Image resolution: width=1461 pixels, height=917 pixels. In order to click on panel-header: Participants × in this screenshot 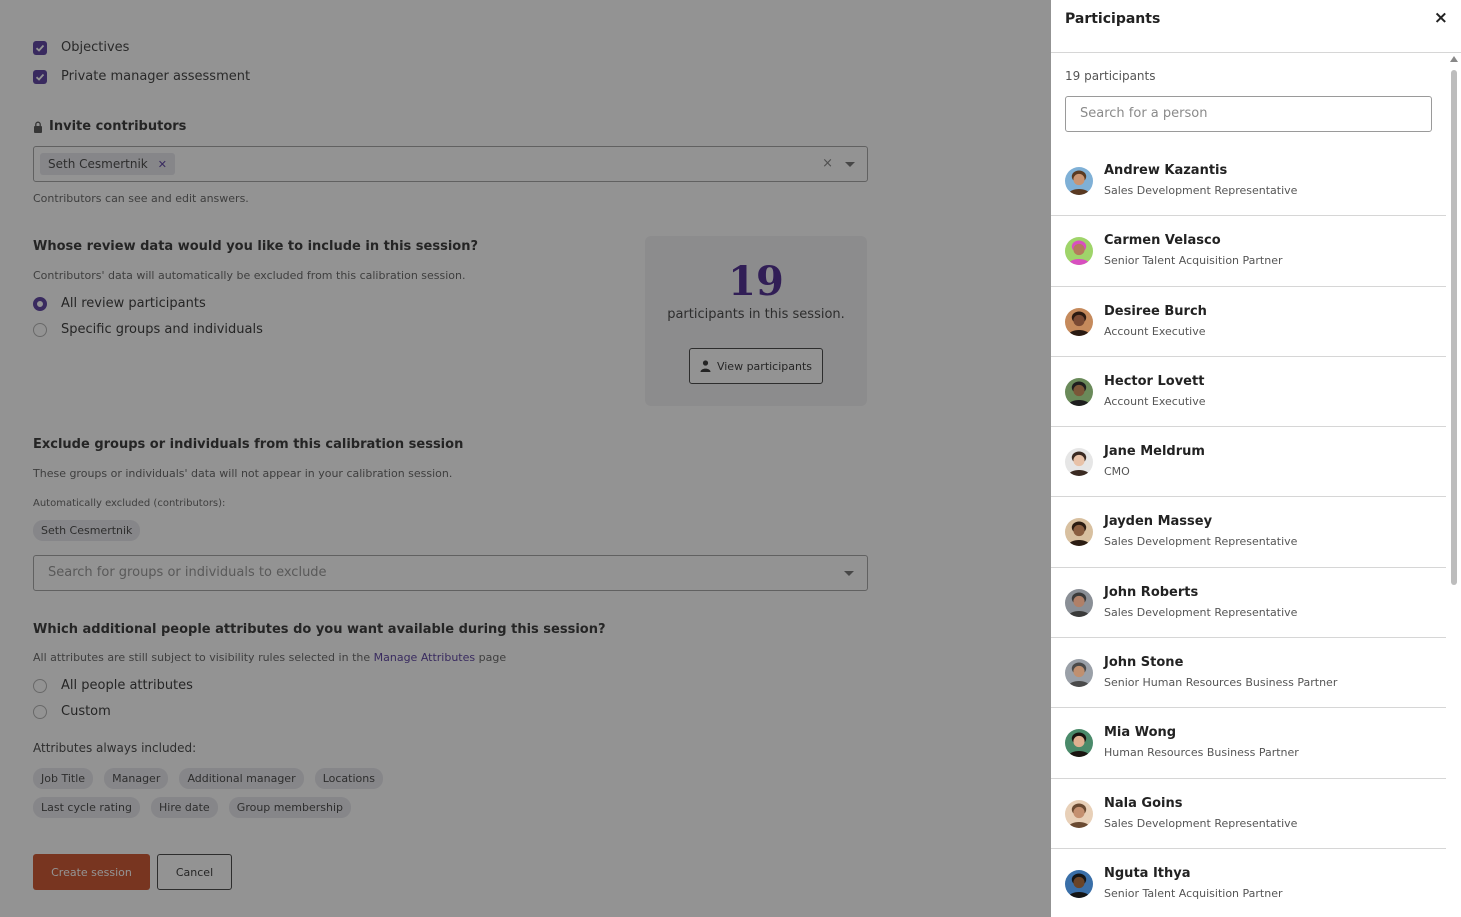, I will do `click(1256, 26)`.